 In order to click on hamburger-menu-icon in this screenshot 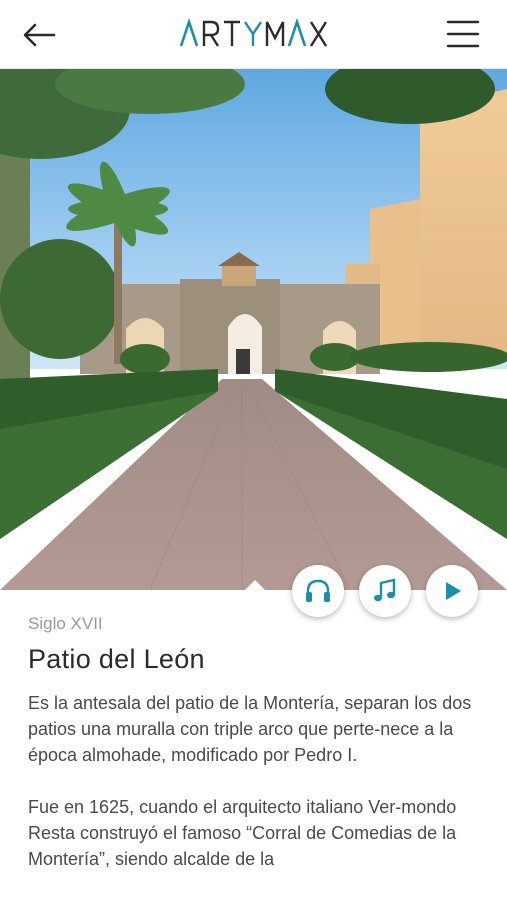, I will do `click(463, 34)`.